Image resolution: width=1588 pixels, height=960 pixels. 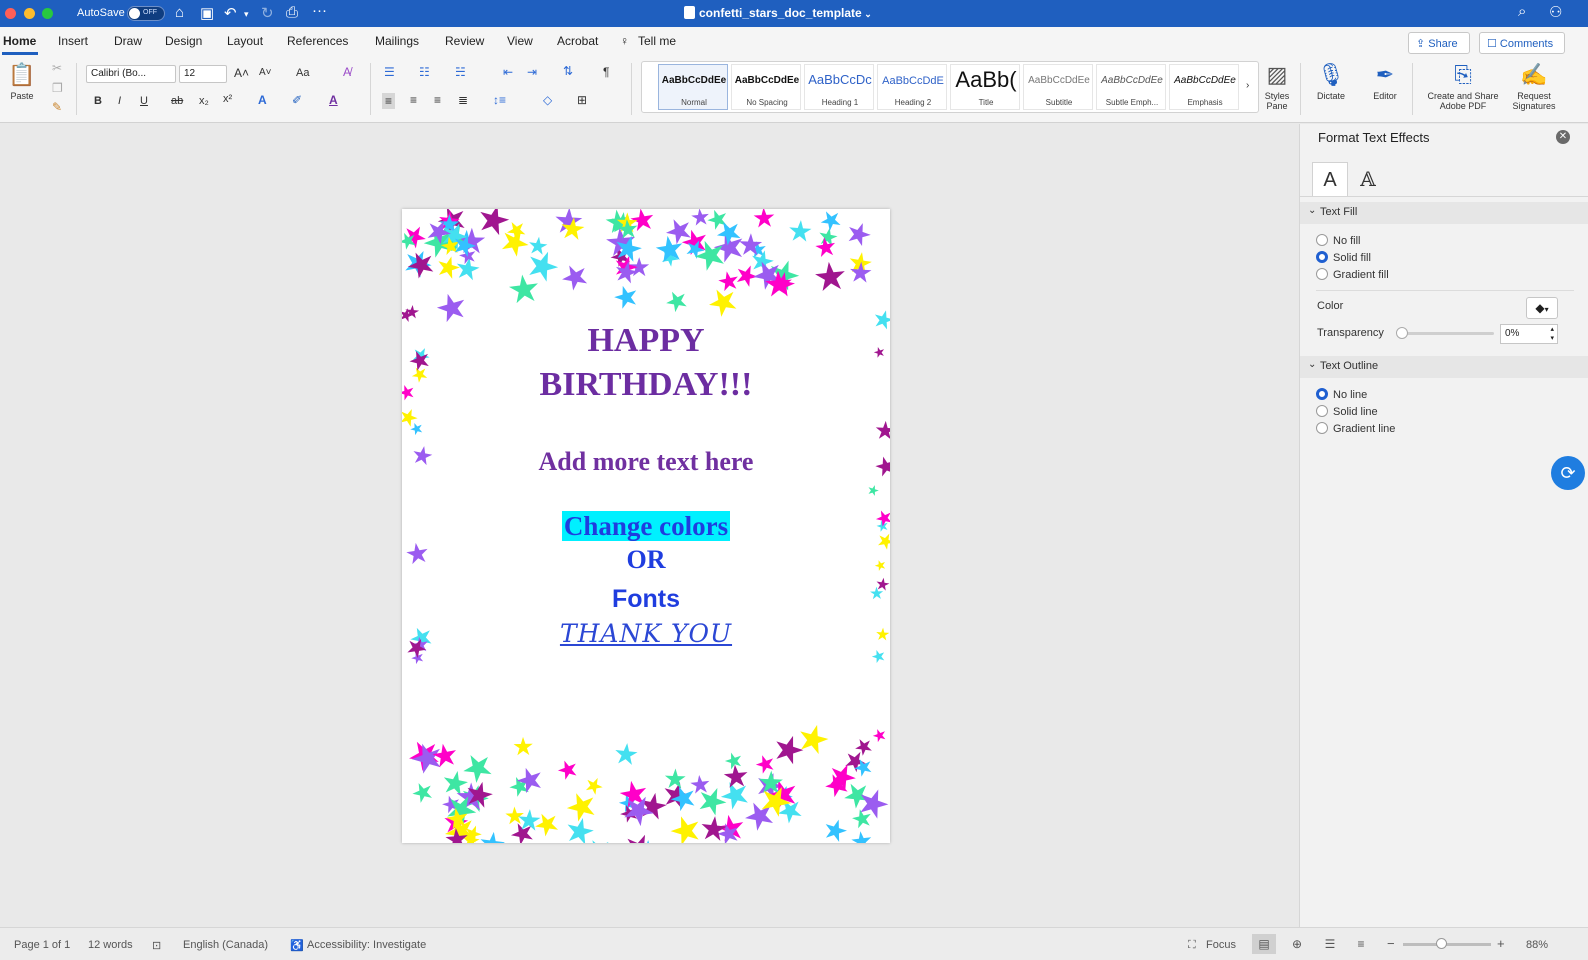 I want to click on sort-icon: ⇅, so click(x=568, y=71).